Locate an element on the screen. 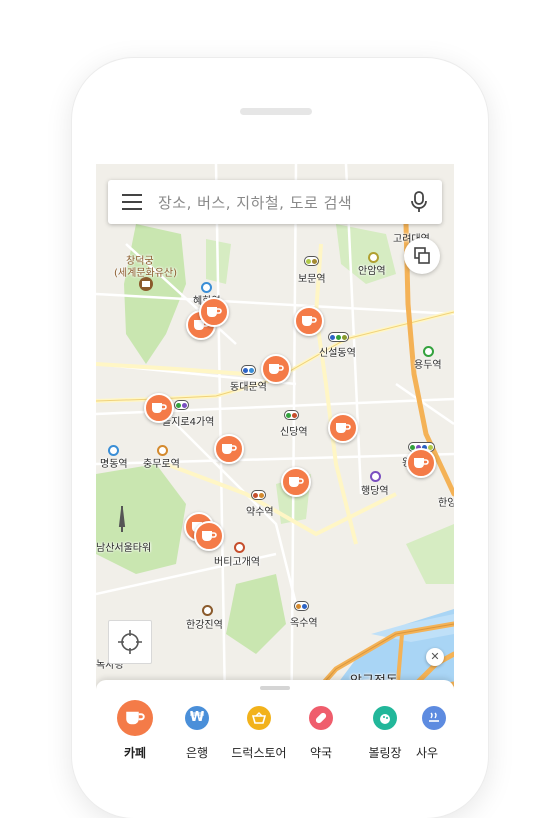 The width and height of the screenshot is (560, 818). label-hangangjin: 한강진역 is located at coordinates (204, 625).